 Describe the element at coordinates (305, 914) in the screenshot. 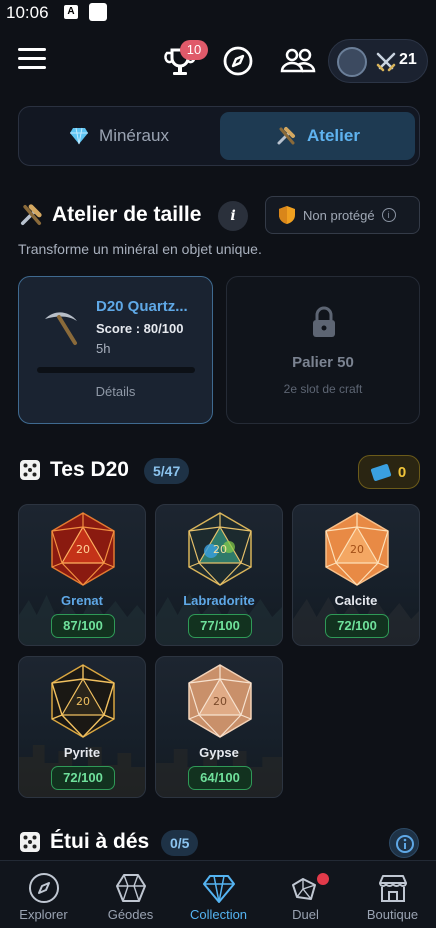

I see `nav-duel-label: Duel` at that location.